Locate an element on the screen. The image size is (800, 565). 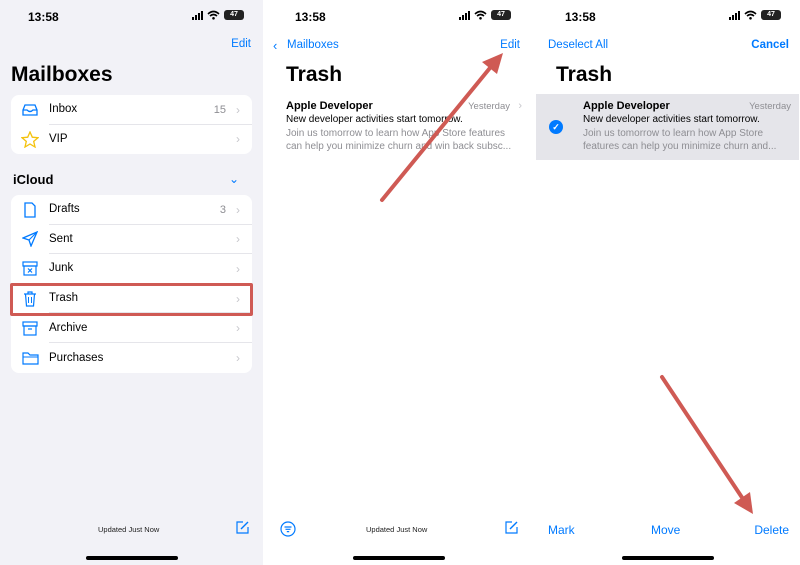
cancel-button: Cancel is located at coordinates (770, 45).